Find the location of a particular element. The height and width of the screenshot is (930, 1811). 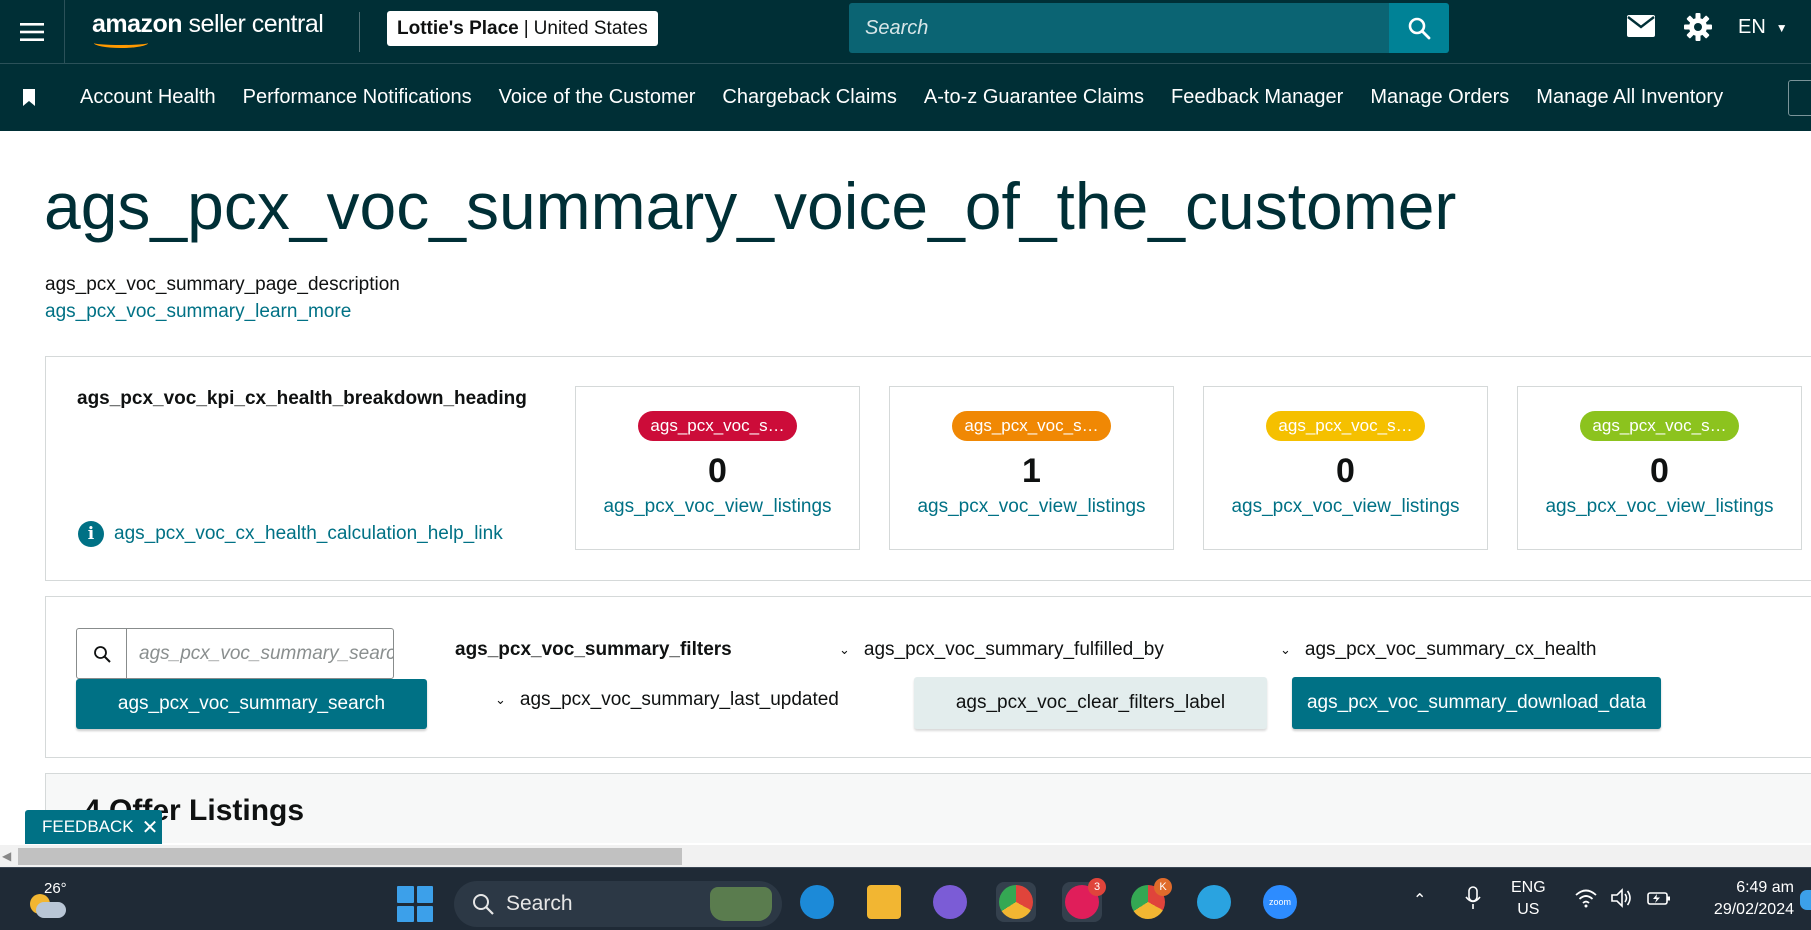

summary-search-button: ags_pcx_voc_summary_search is located at coordinates (251, 704).